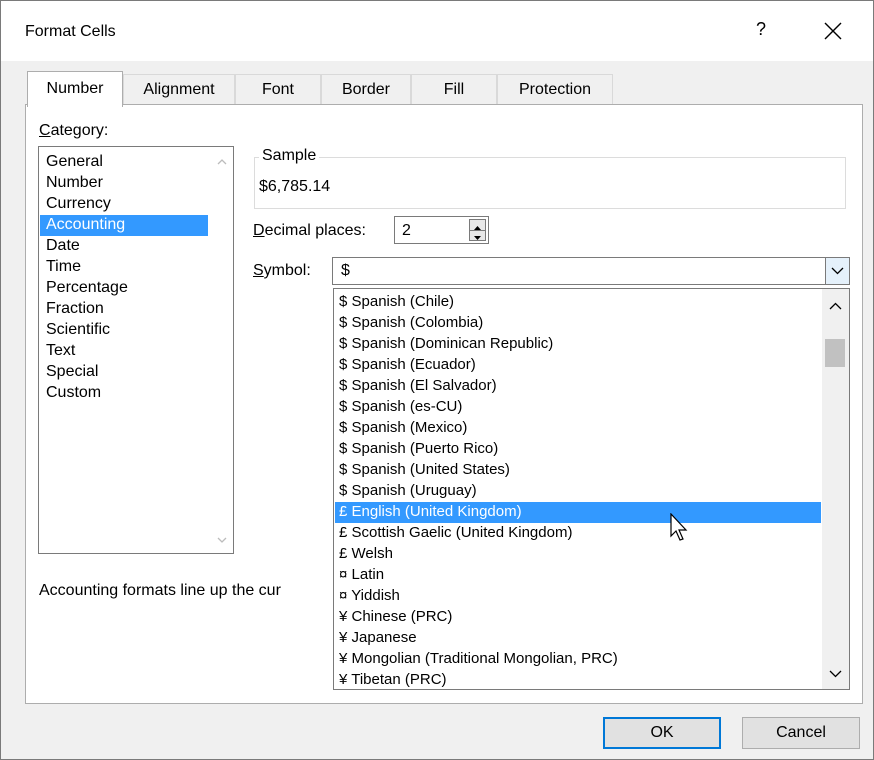 The width and height of the screenshot is (874, 760). What do you see at coordinates (74, 130) in the screenshot?
I see `category-label: Category:` at bounding box center [74, 130].